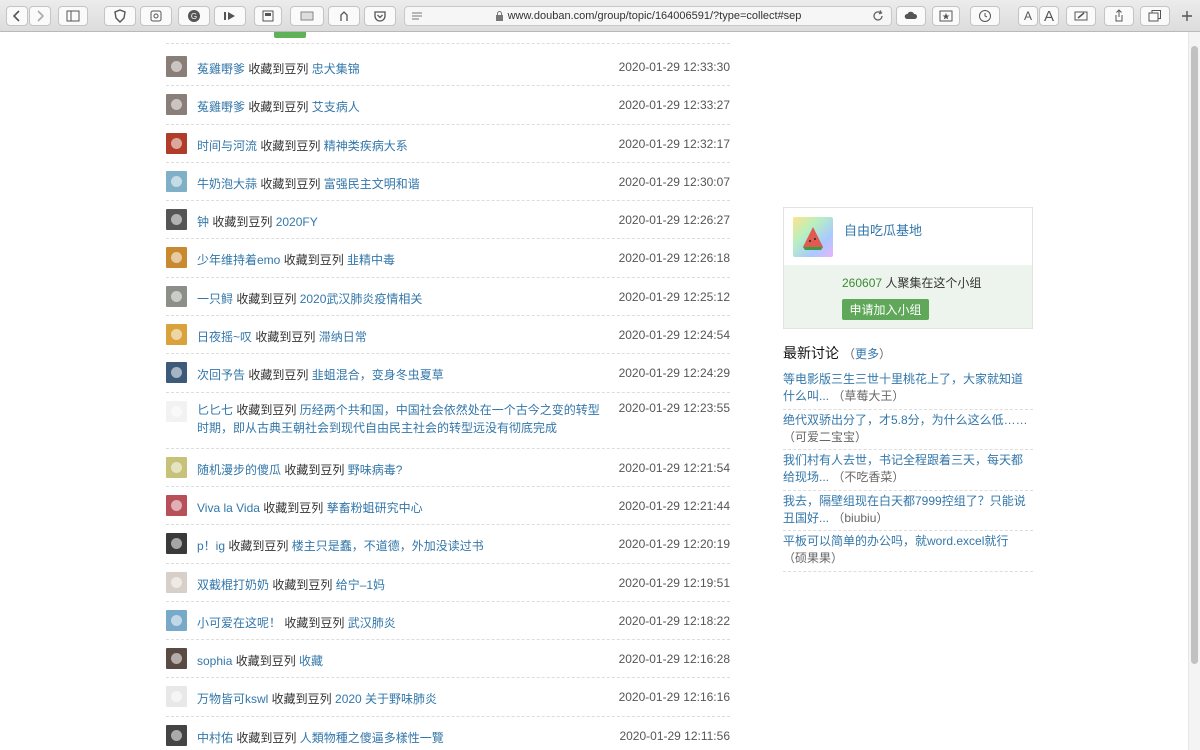  What do you see at coordinates (372, 184) in the screenshot?
I see `doulist-link: 富强民主文明和谐` at bounding box center [372, 184].